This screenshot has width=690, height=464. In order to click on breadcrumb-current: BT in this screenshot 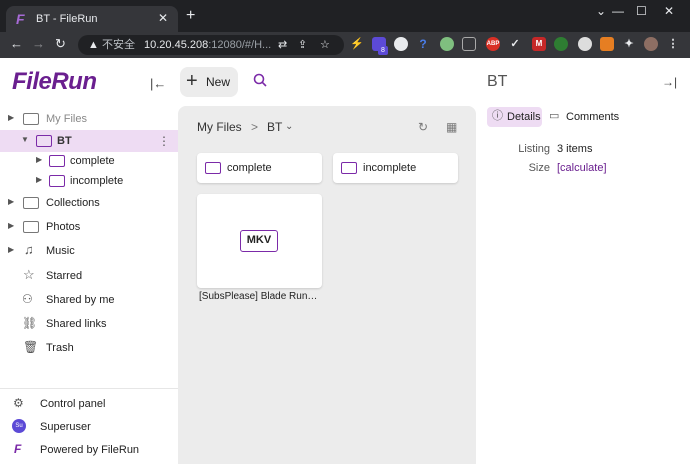, I will do `click(274, 127)`.